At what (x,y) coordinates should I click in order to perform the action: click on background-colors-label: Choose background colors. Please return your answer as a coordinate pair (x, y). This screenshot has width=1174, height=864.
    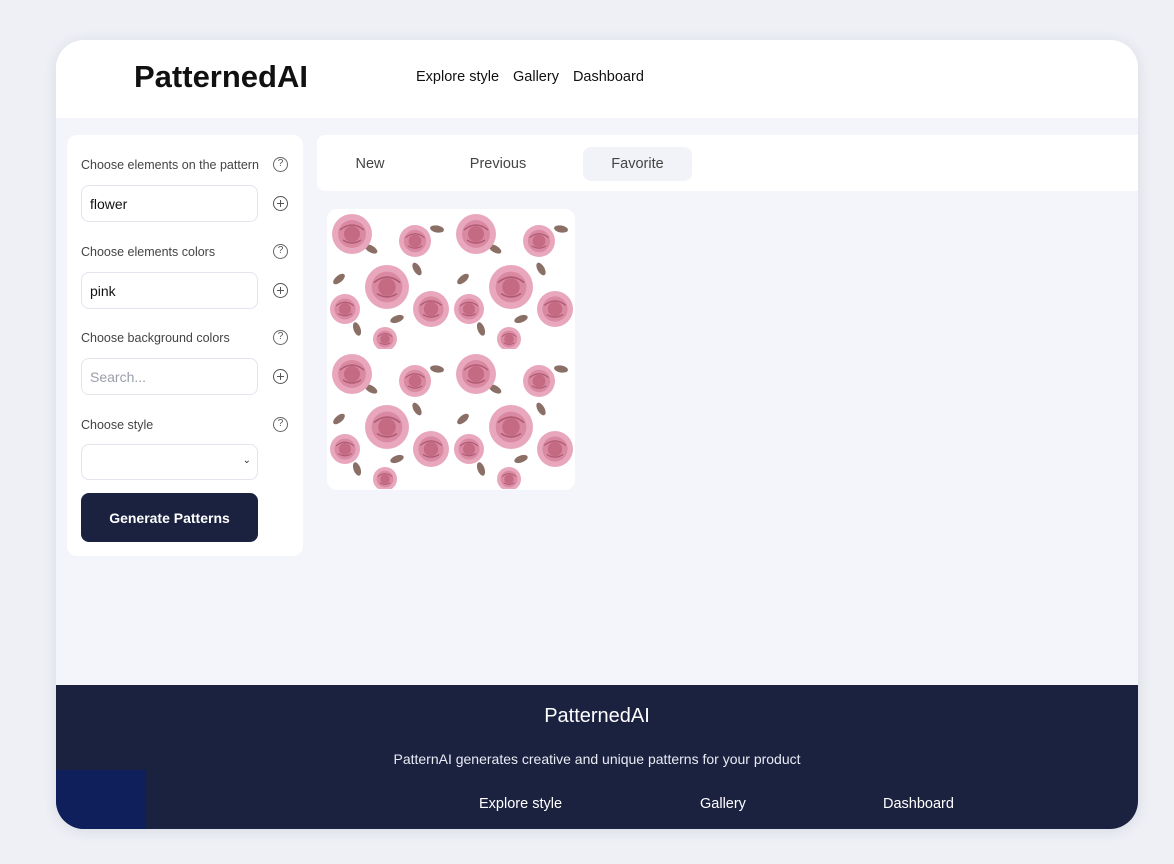
    Looking at the image, I should click on (155, 338).